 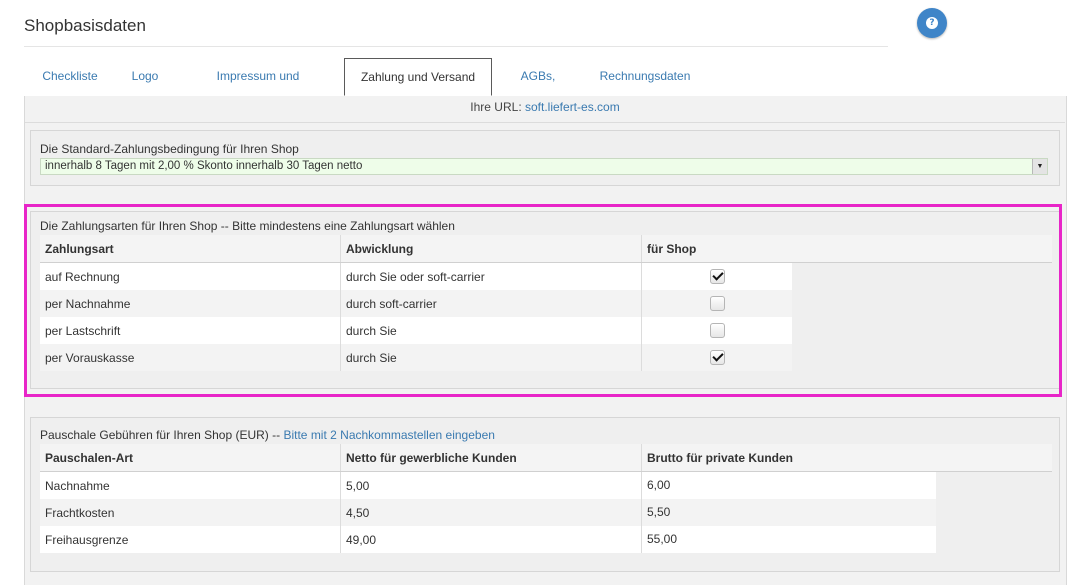 I want to click on gross-value-input: 55,00, so click(x=789, y=539).